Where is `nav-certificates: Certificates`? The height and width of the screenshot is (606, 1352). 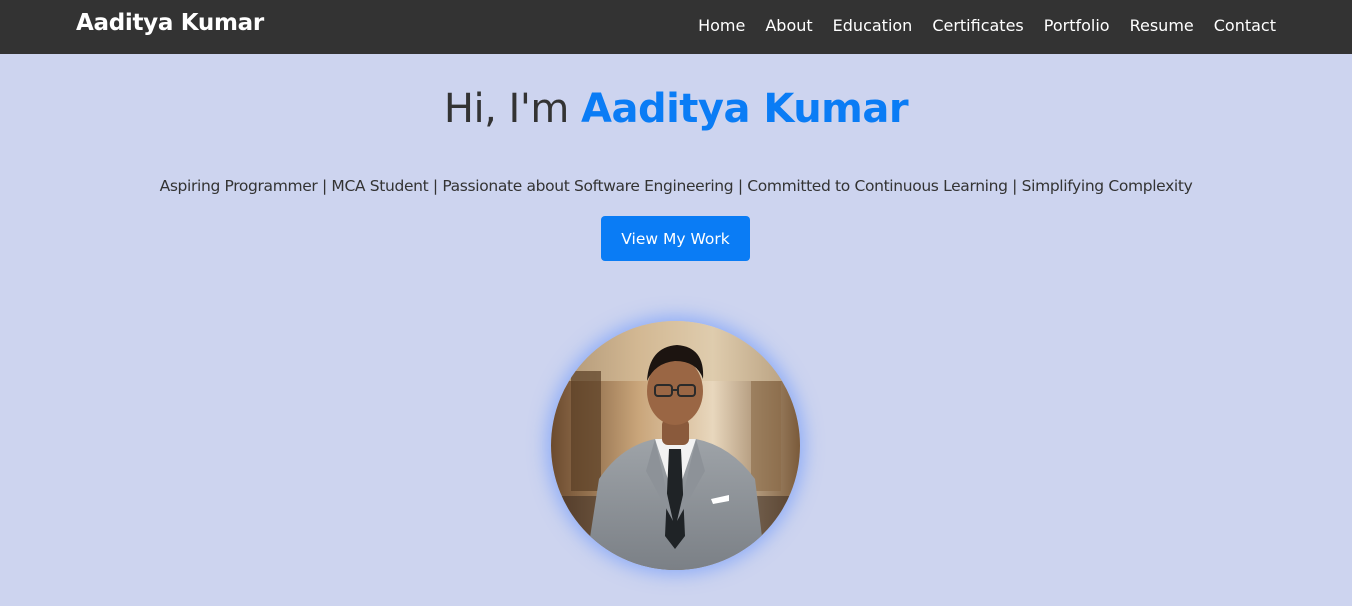 nav-certificates: Certificates is located at coordinates (977, 25).